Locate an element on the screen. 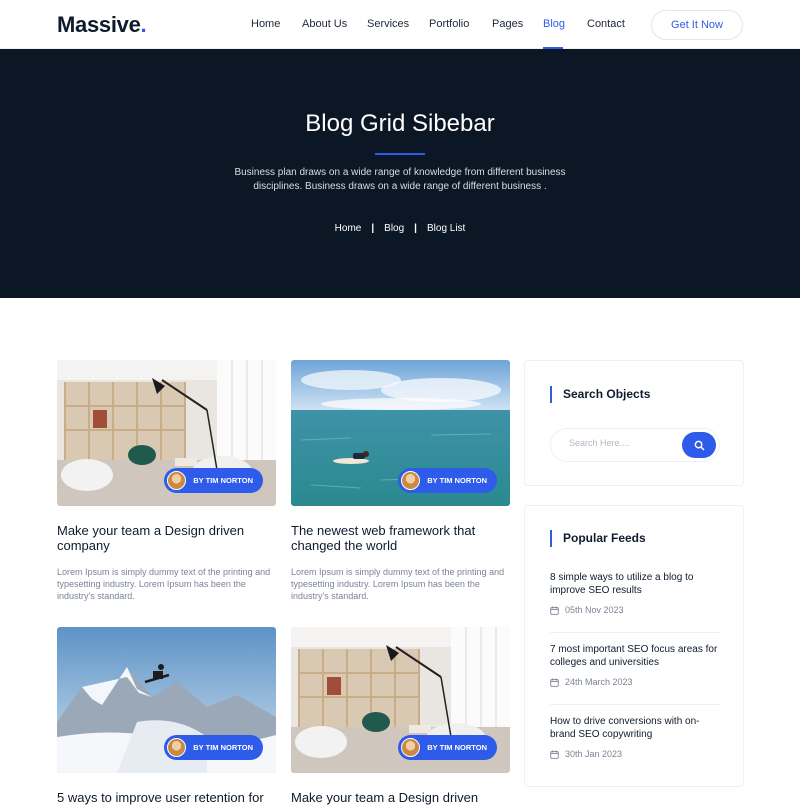 The image size is (800, 805). get-it-now-button: Get It Now is located at coordinates (697, 25).